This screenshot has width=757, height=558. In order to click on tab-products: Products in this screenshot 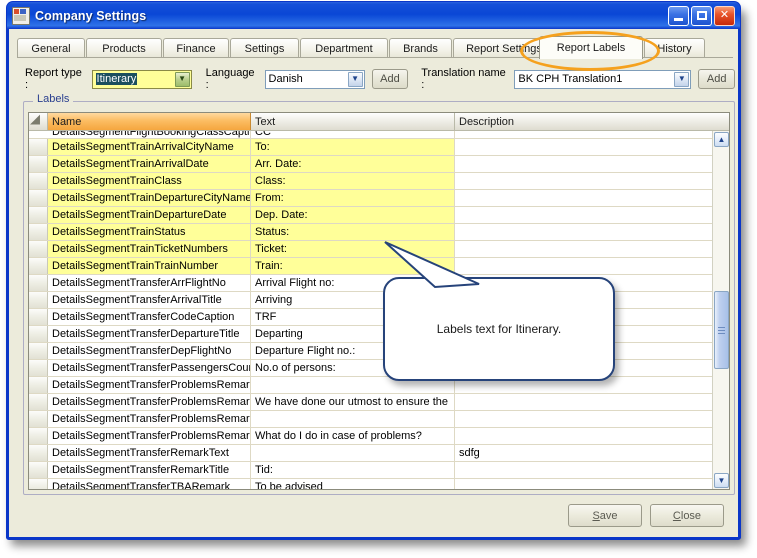, I will do `click(124, 48)`.